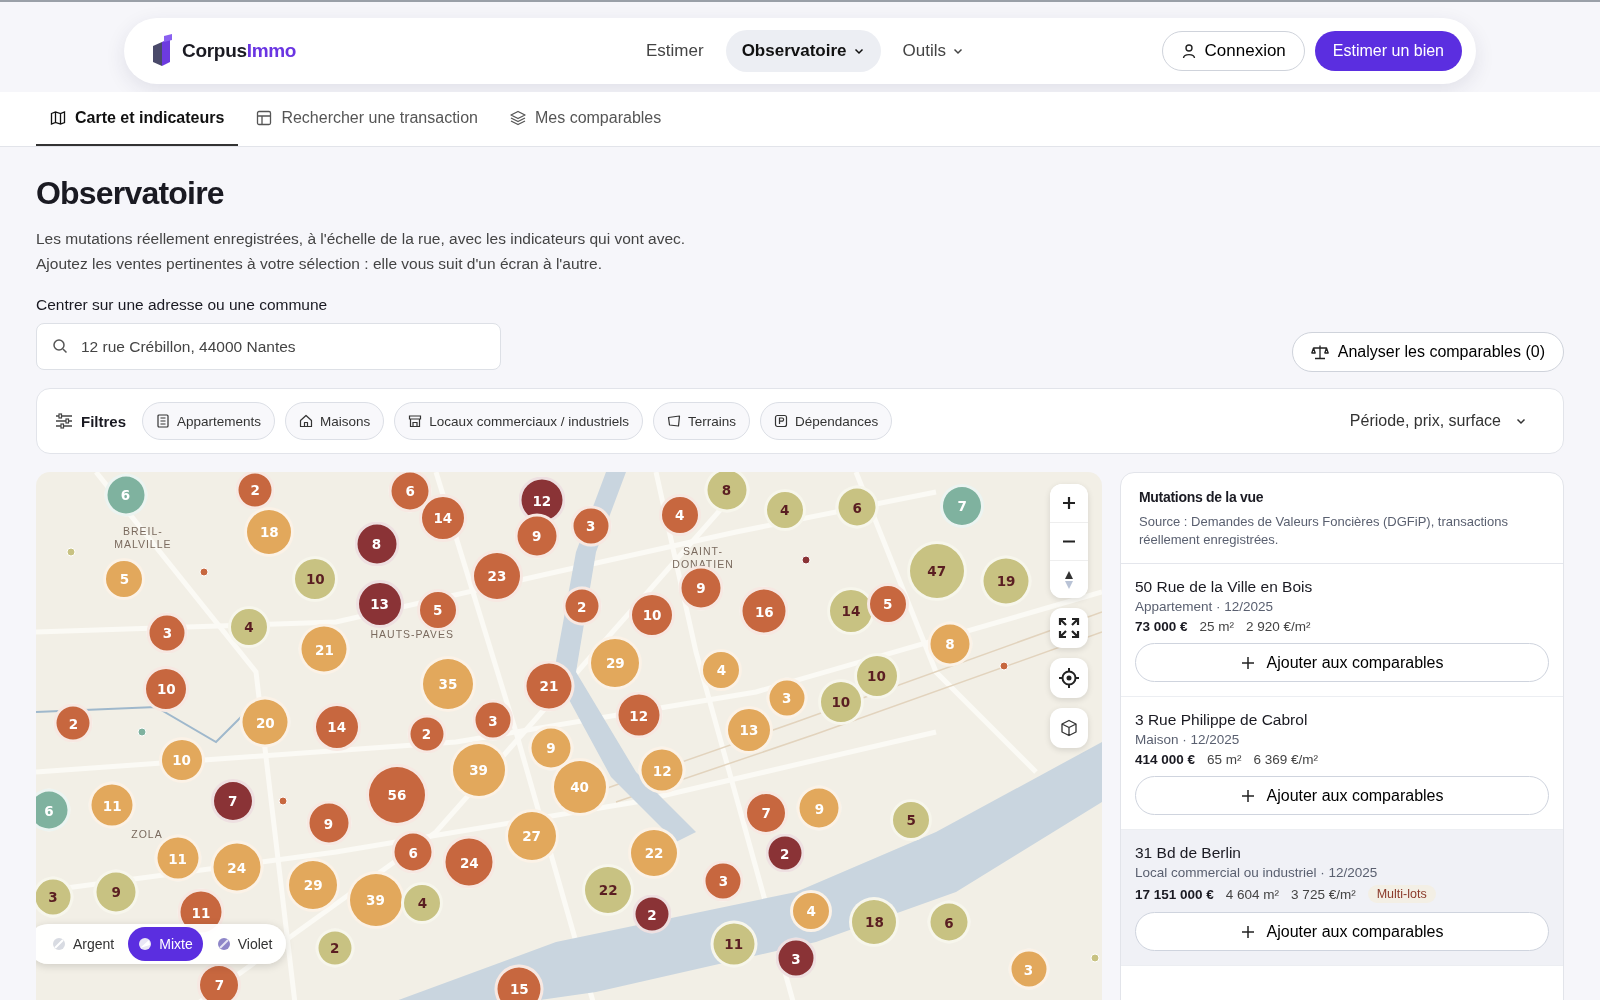 The image size is (1600, 1000). Describe the element at coordinates (130, 193) in the screenshot. I see `page-title: Observatoire` at that location.